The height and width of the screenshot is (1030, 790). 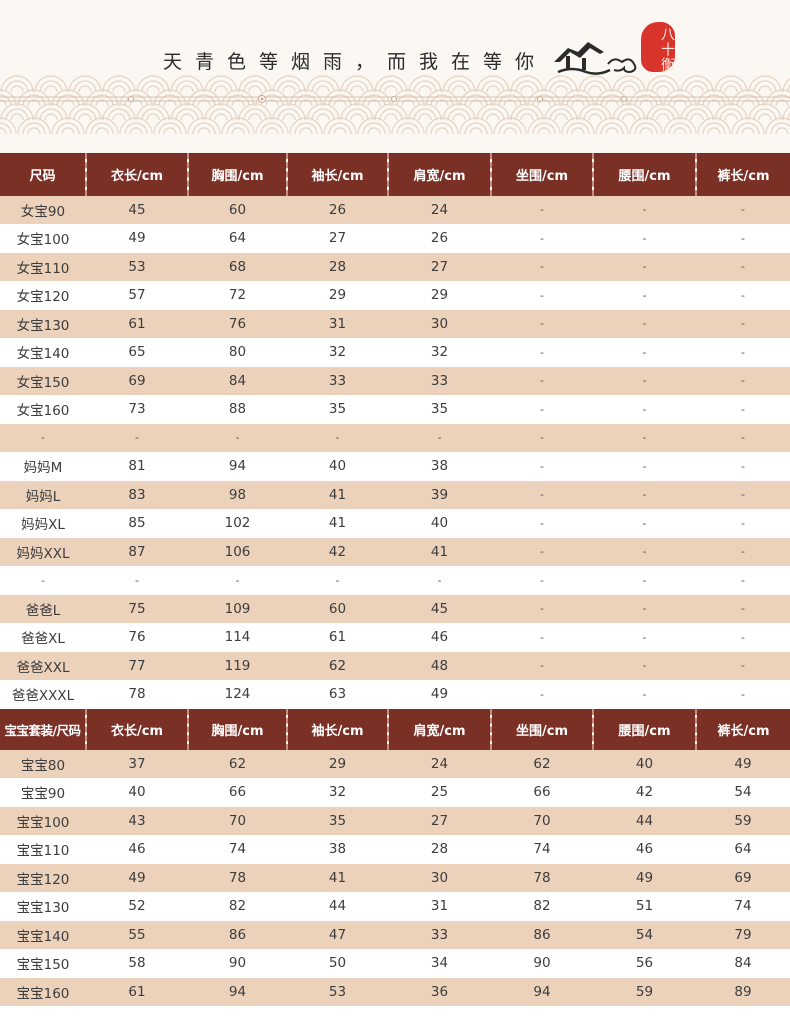 I want to click on table-row: 女宝130 61 76 31 30- - -, so click(x=395, y=323).